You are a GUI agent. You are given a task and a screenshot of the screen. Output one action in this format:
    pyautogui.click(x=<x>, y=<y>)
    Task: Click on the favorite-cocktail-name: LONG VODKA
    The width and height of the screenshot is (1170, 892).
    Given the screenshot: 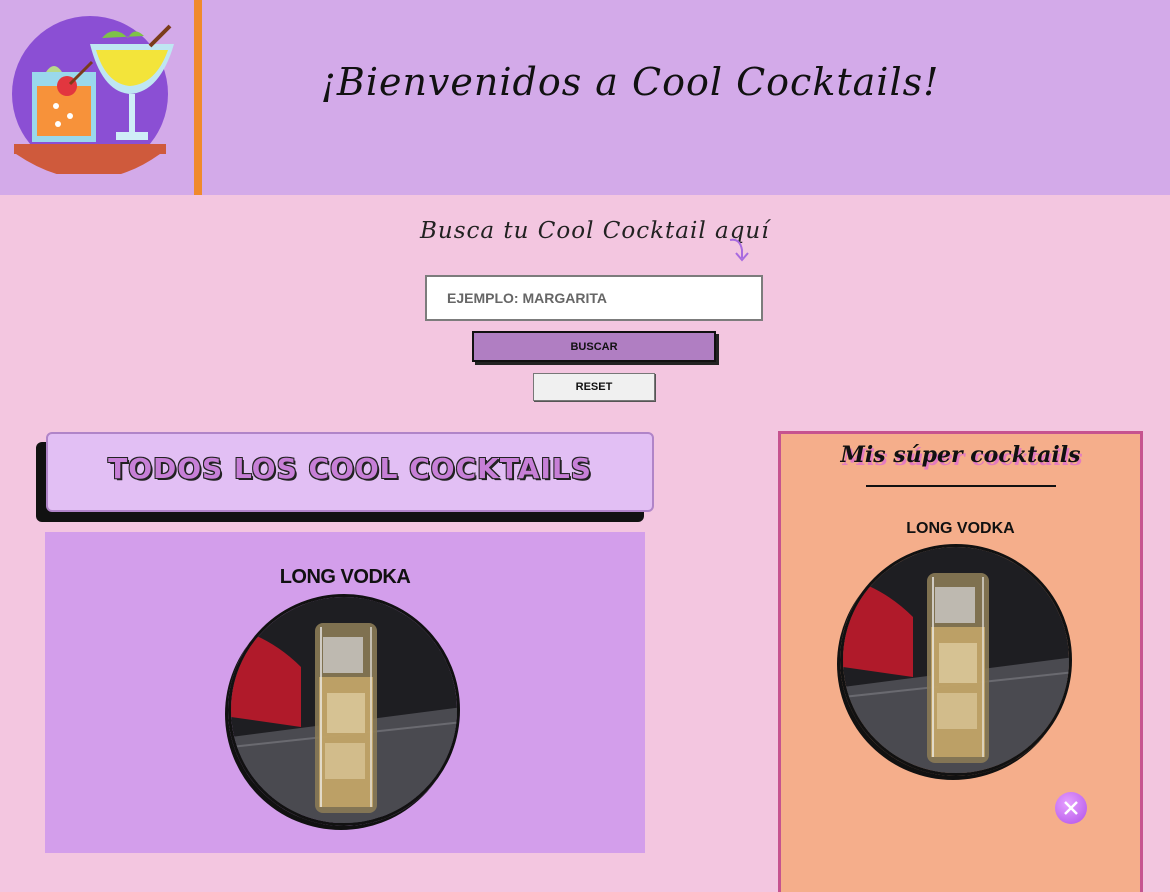 What is the action you would take?
    pyautogui.click(x=960, y=528)
    